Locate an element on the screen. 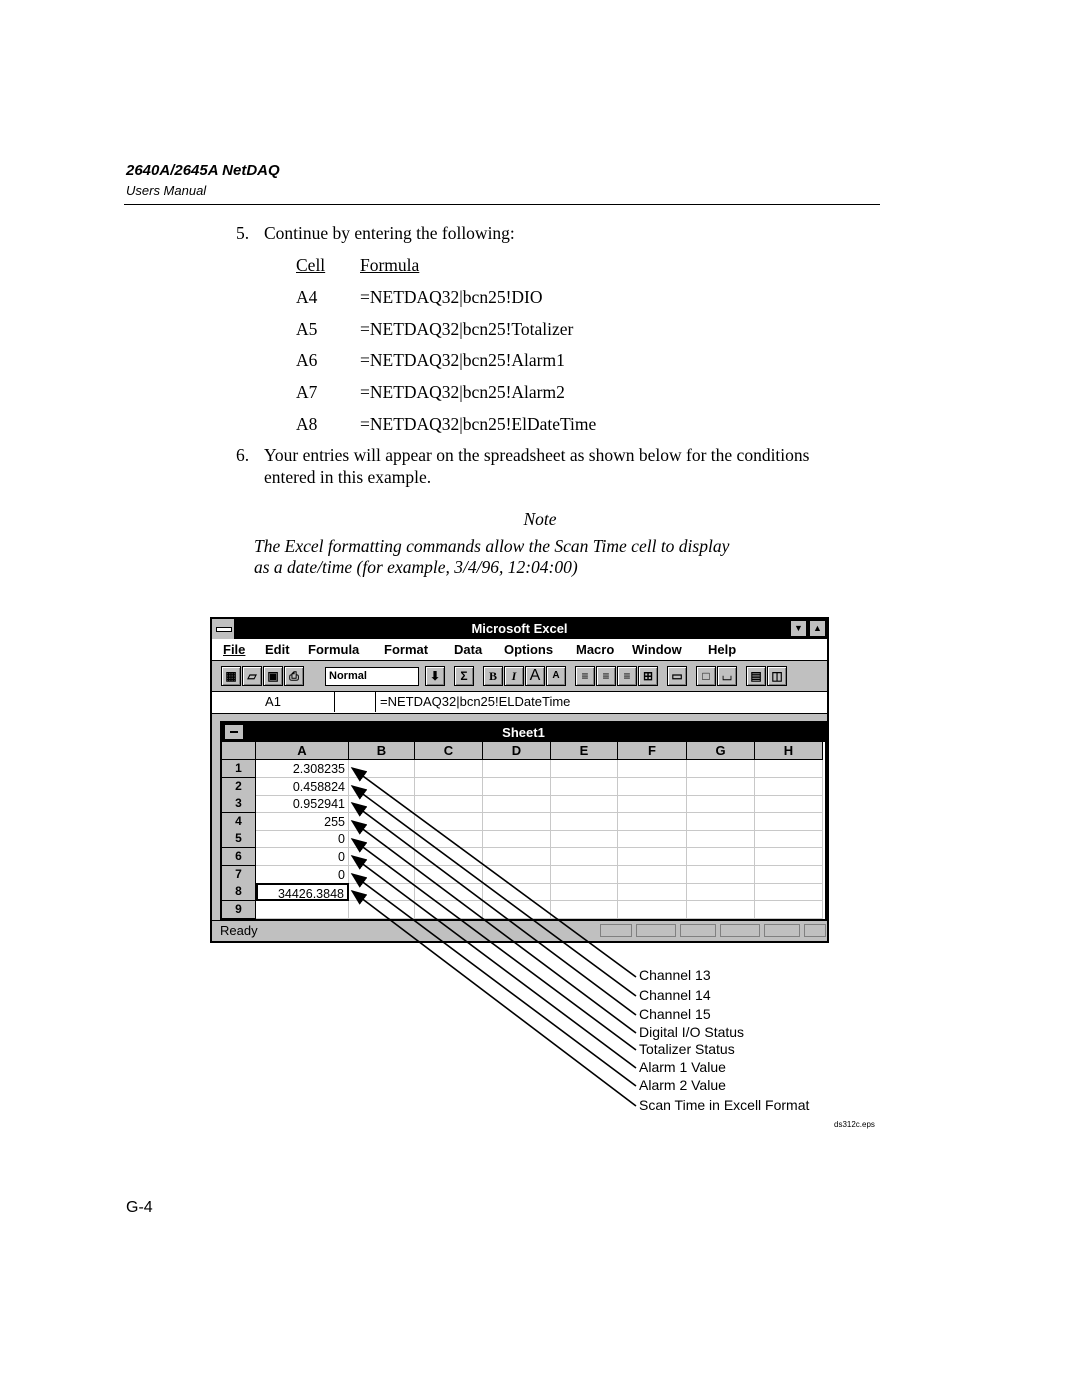  autosum-button: Σ is located at coordinates (464, 676).